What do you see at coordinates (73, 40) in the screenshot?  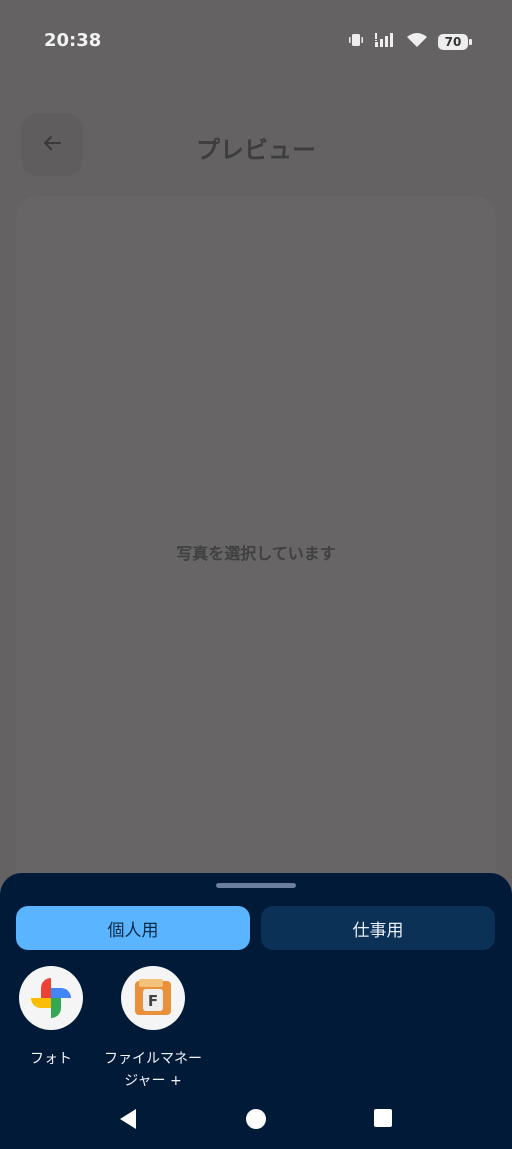 I see `status-time: 20:38` at bounding box center [73, 40].